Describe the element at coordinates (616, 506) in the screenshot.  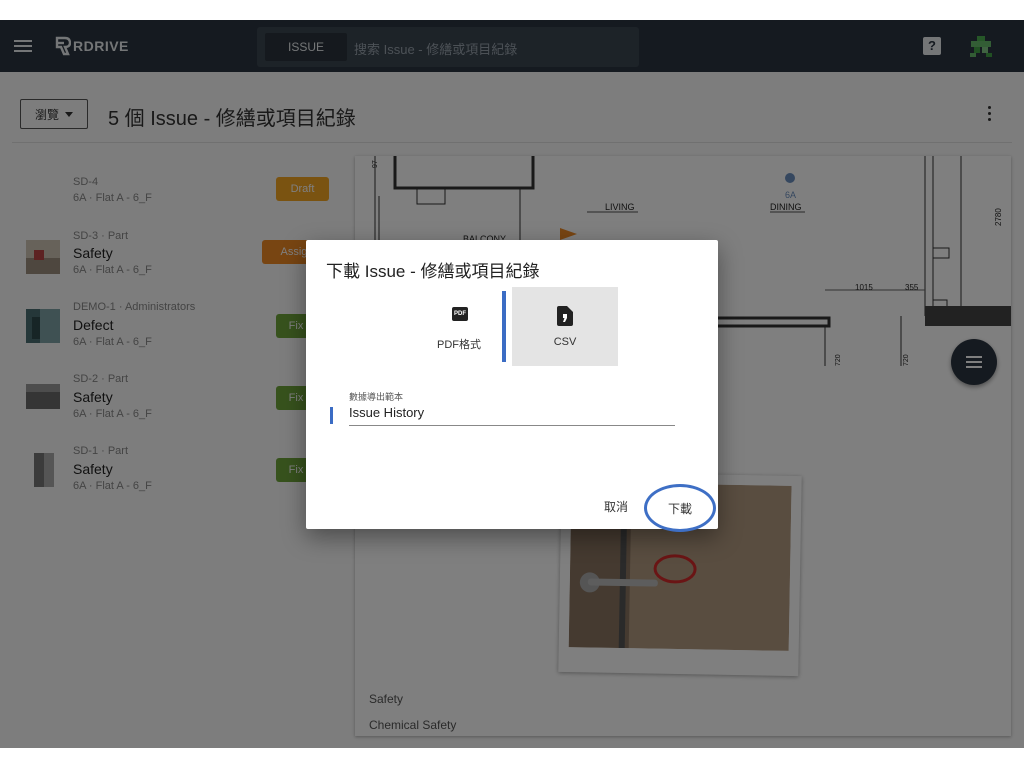
I see `cancel-button: 取消` at that location.